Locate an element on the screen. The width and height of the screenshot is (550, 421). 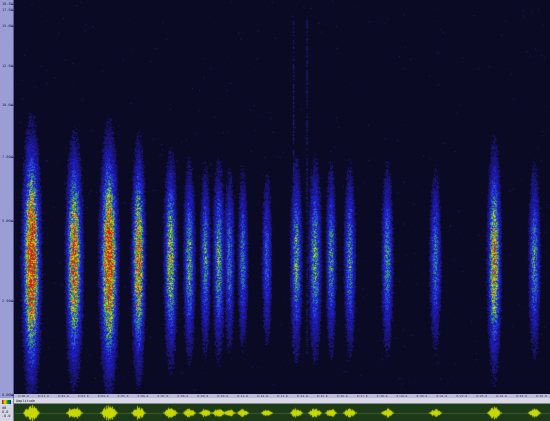
waveform-panel: dB 0.0 -6.0 Amplitude is located at coordinates (275, 409).